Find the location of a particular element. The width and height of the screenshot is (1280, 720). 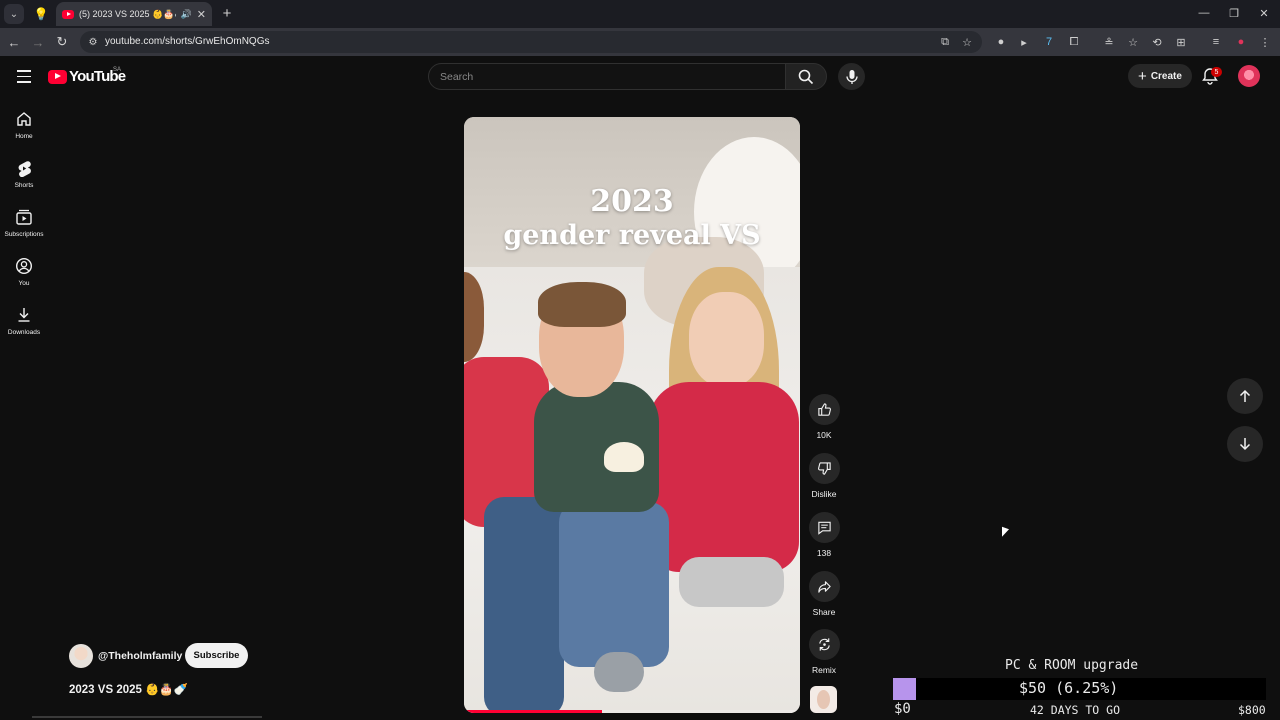

extension-play-icon: ▸ is located at coordinates (1024, 42).